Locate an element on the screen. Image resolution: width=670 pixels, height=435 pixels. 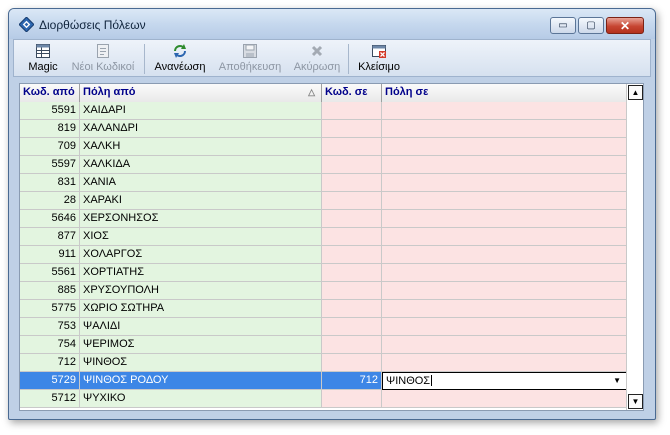
column-header-city-from: Πόλη από △ is located at coordinates (201, 93).